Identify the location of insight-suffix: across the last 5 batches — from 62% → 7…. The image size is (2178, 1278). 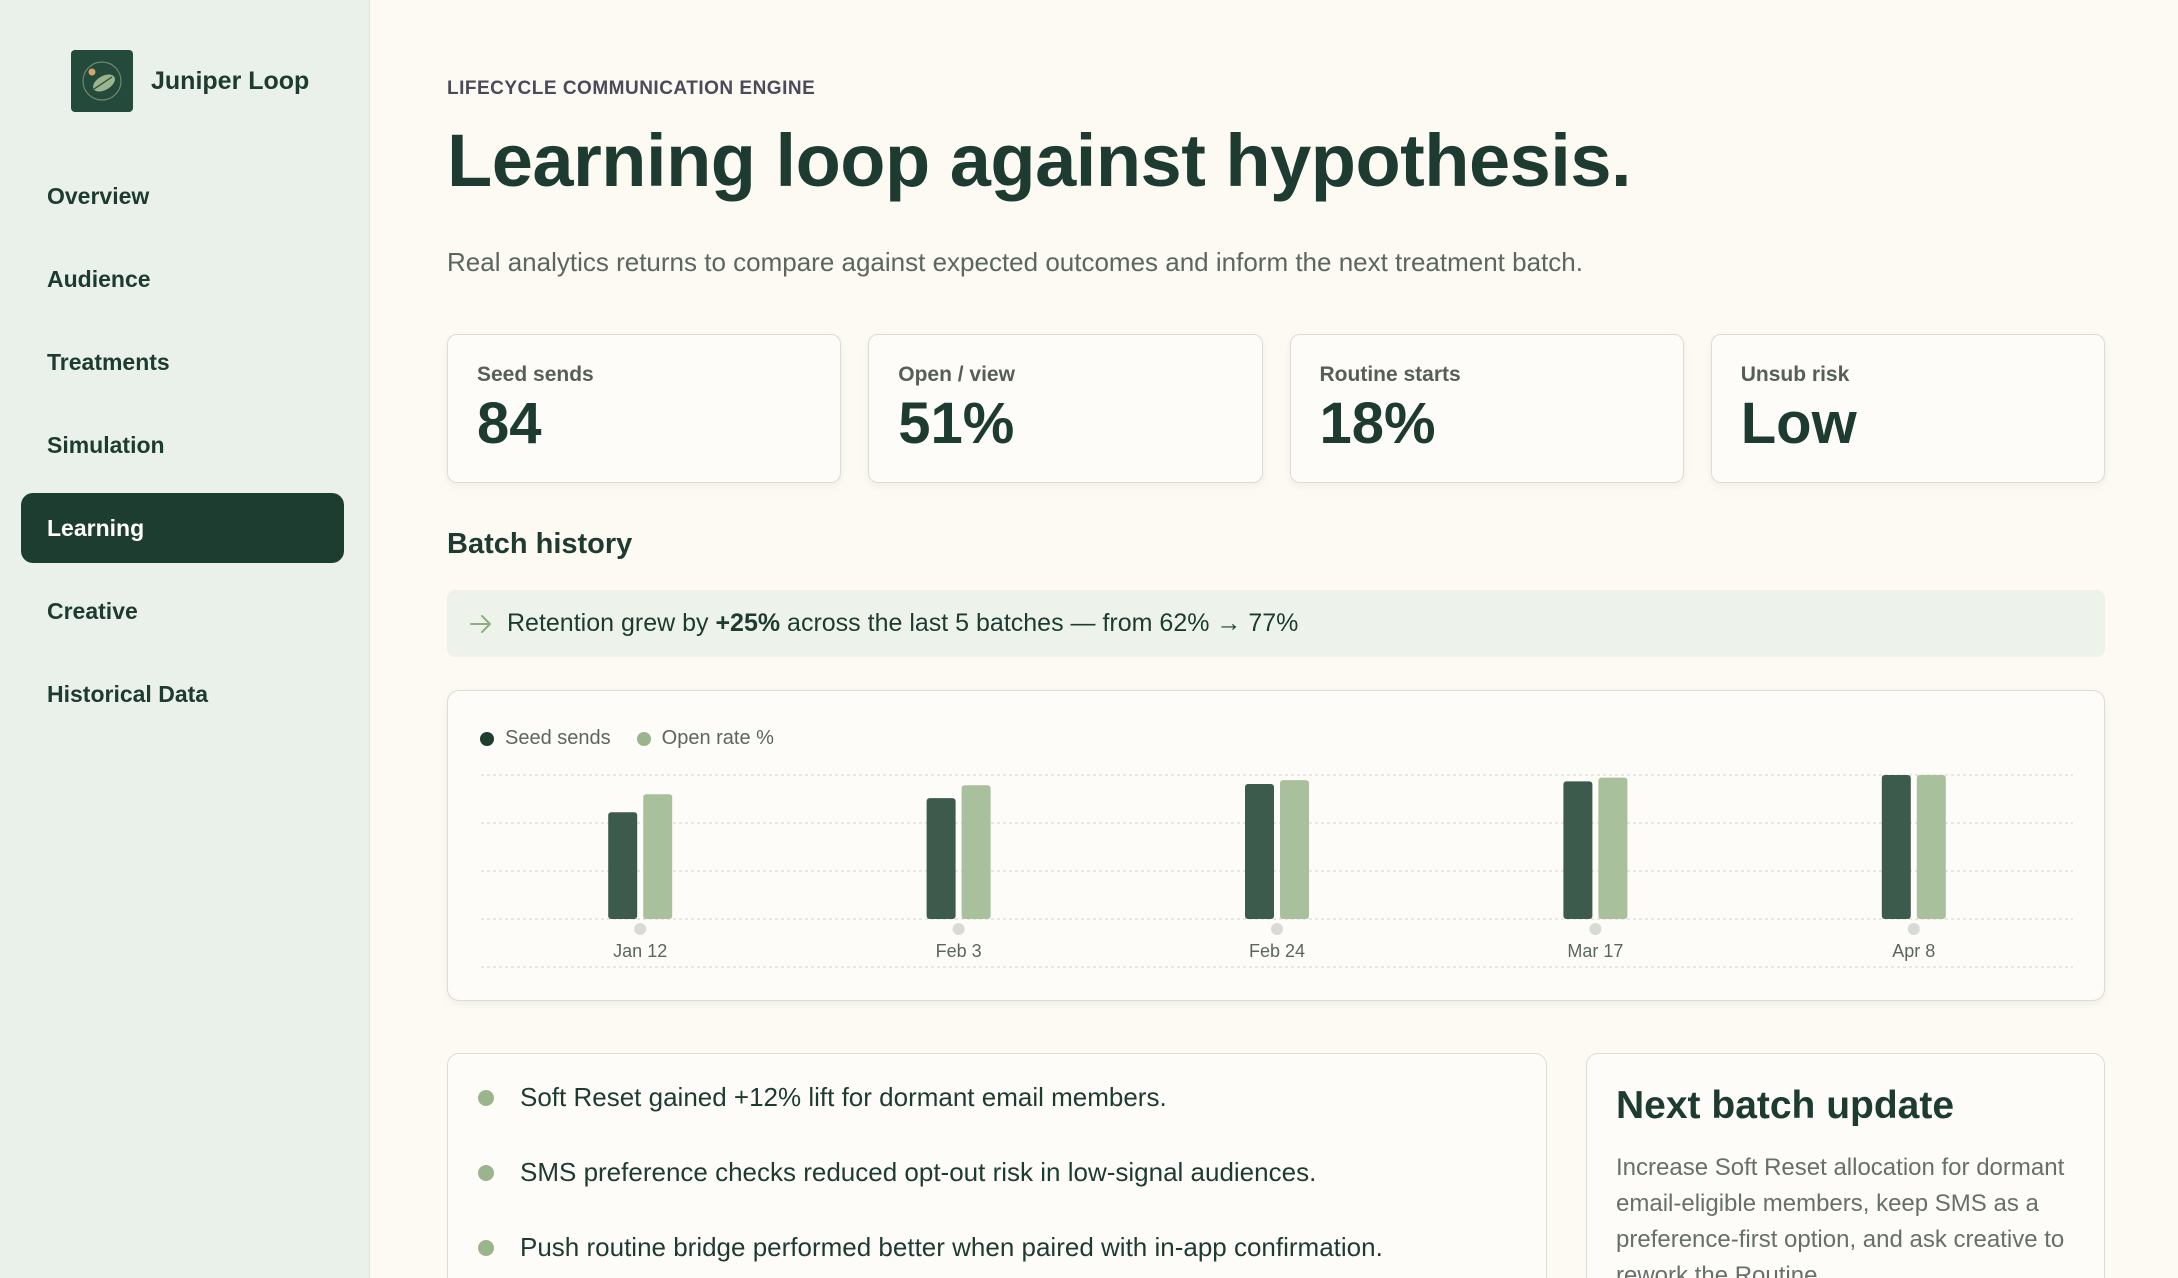
(1039, 623).